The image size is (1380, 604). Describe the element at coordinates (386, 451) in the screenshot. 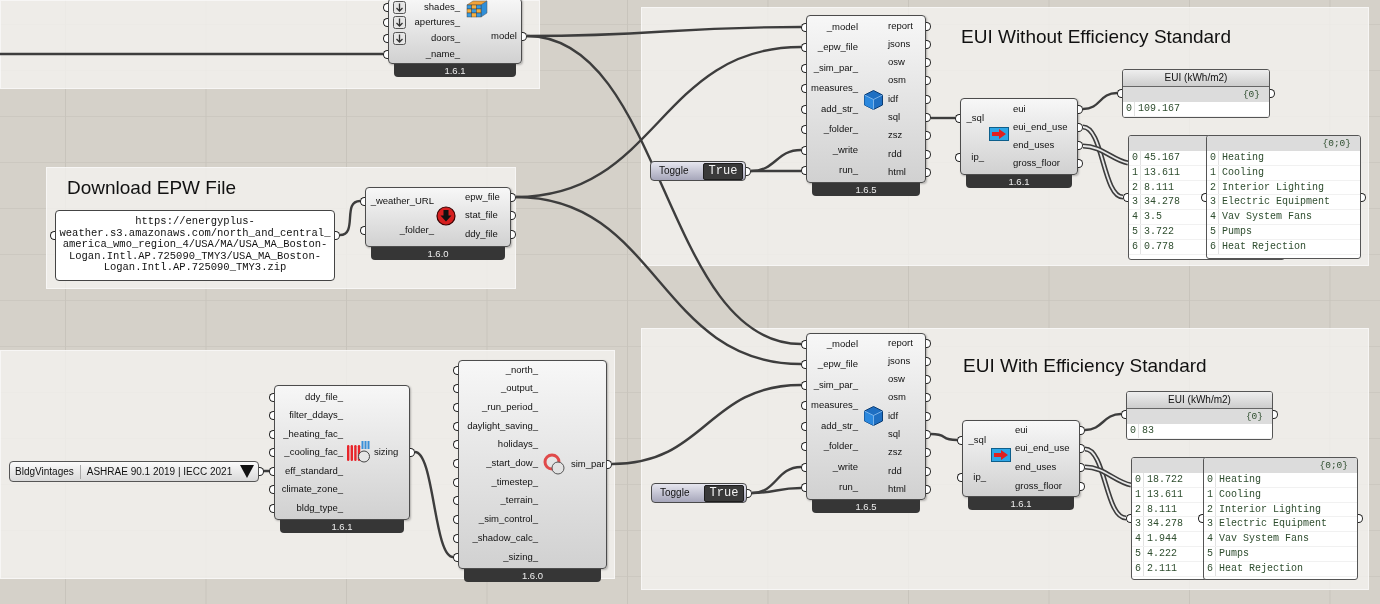

I see `output-label: sizing` at that location.